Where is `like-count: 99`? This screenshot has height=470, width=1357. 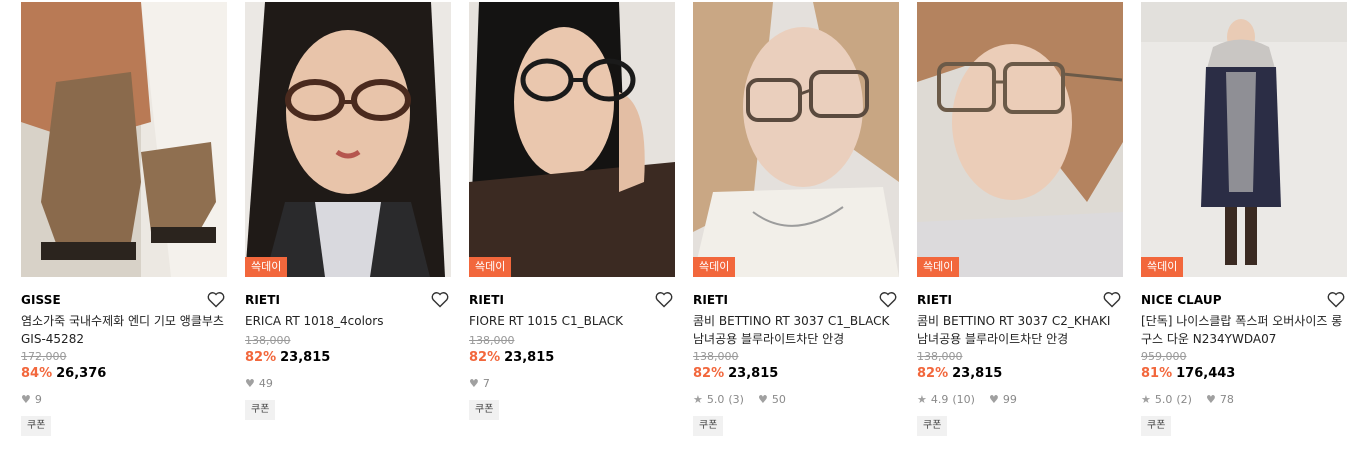
like-count: 99 is located at coordinates (1009, 399).